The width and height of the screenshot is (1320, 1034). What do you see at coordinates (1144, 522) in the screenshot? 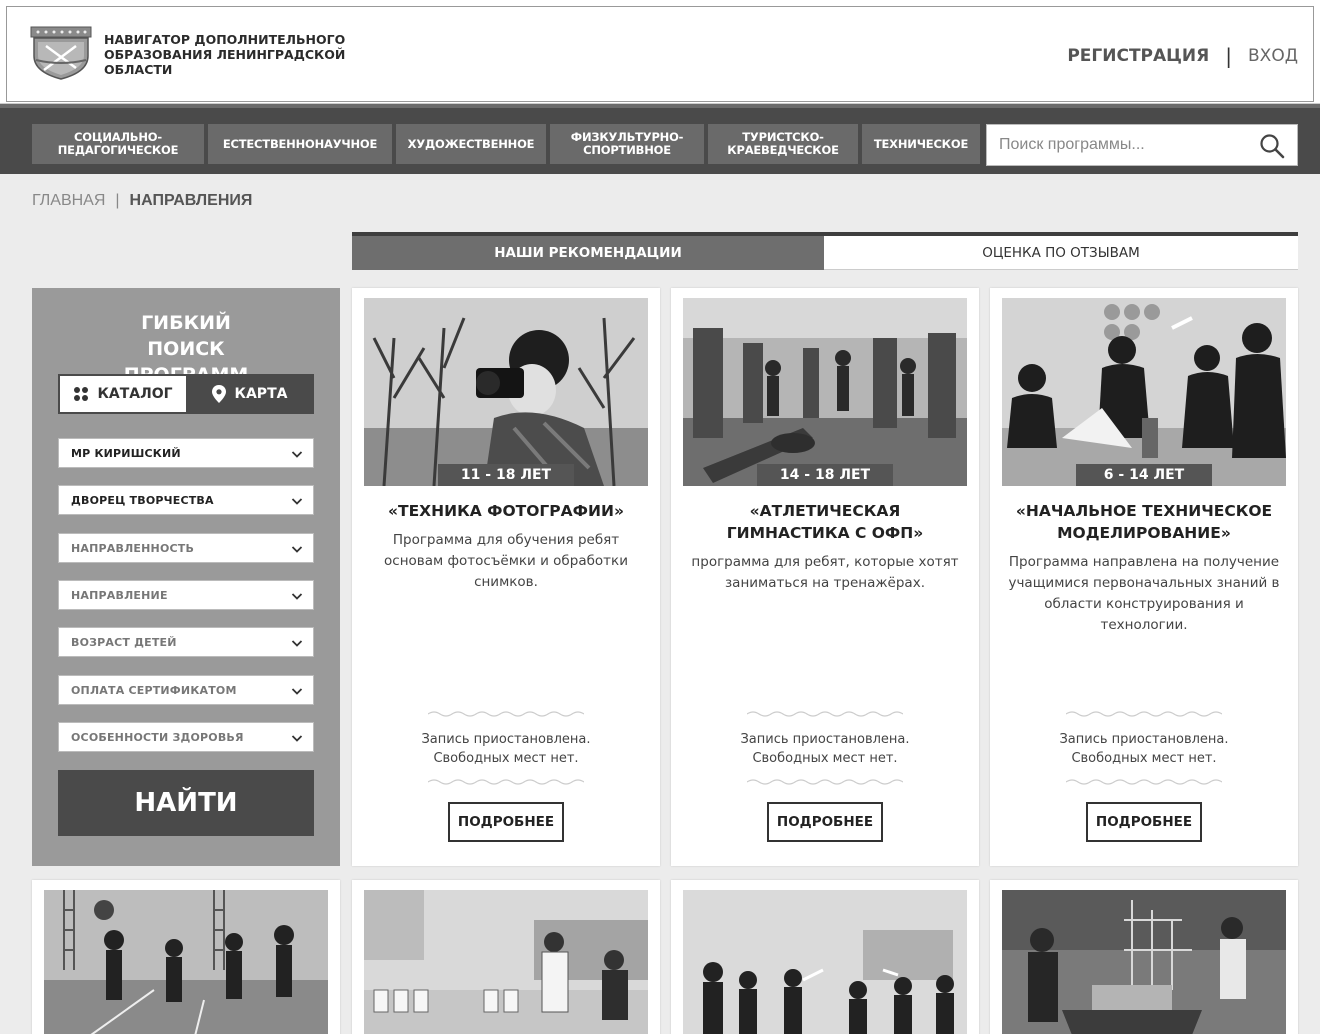
I see `program-title: «НАЧАЛЬНОЕ ТЕХНИЧЕСКОЕ МОДЕЛИРОВАНИЕ»` at bounding box center [1144, 522].